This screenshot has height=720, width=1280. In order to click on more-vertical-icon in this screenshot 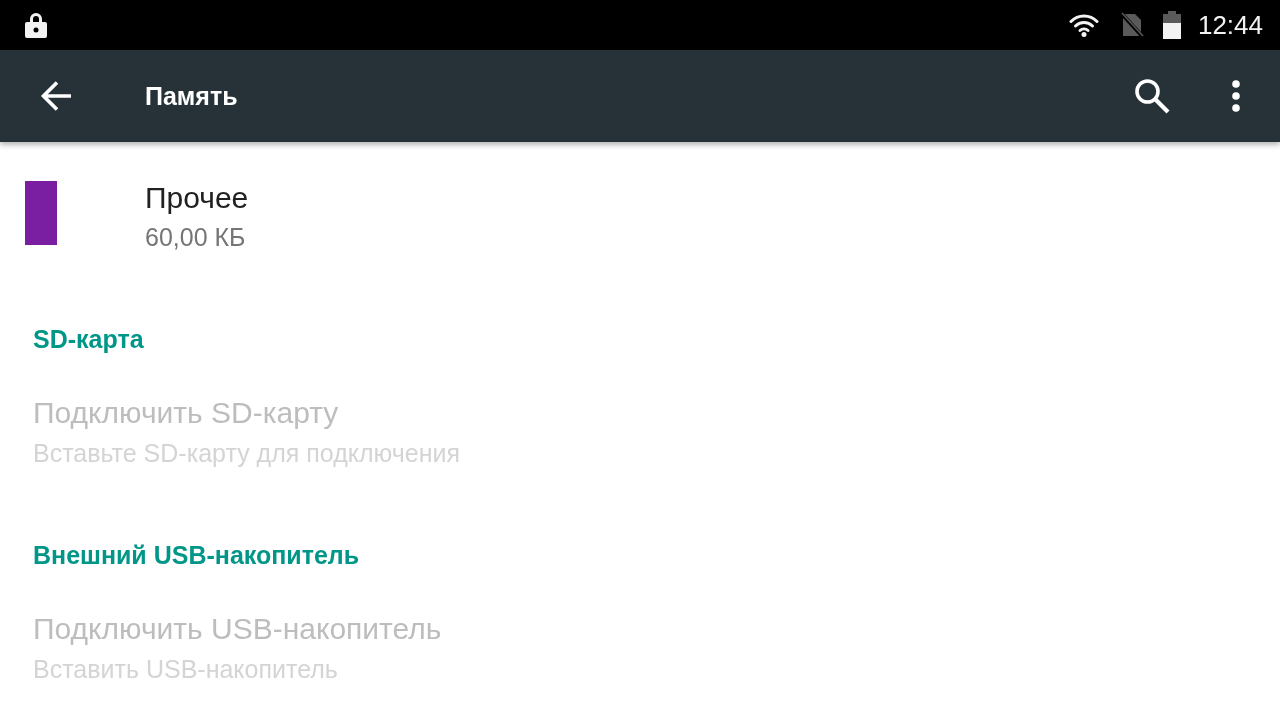, I will do `click(1236, 96)`.